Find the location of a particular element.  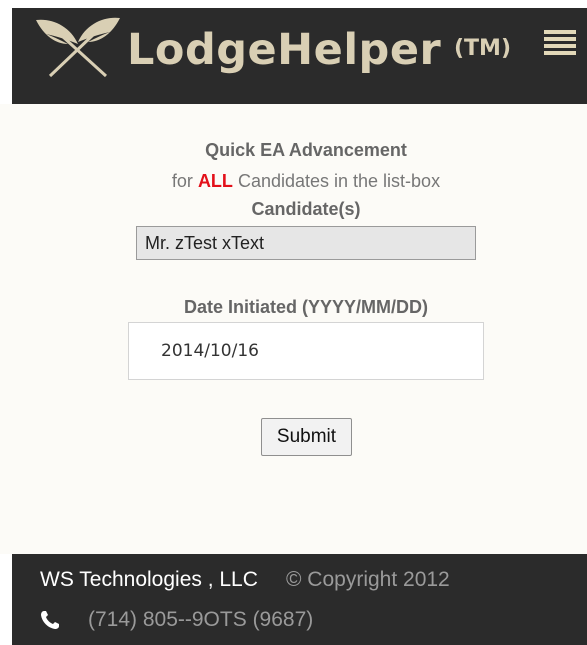

phone-number: (714) 805--9OTS (9687) is located at coordinates (200, 620).